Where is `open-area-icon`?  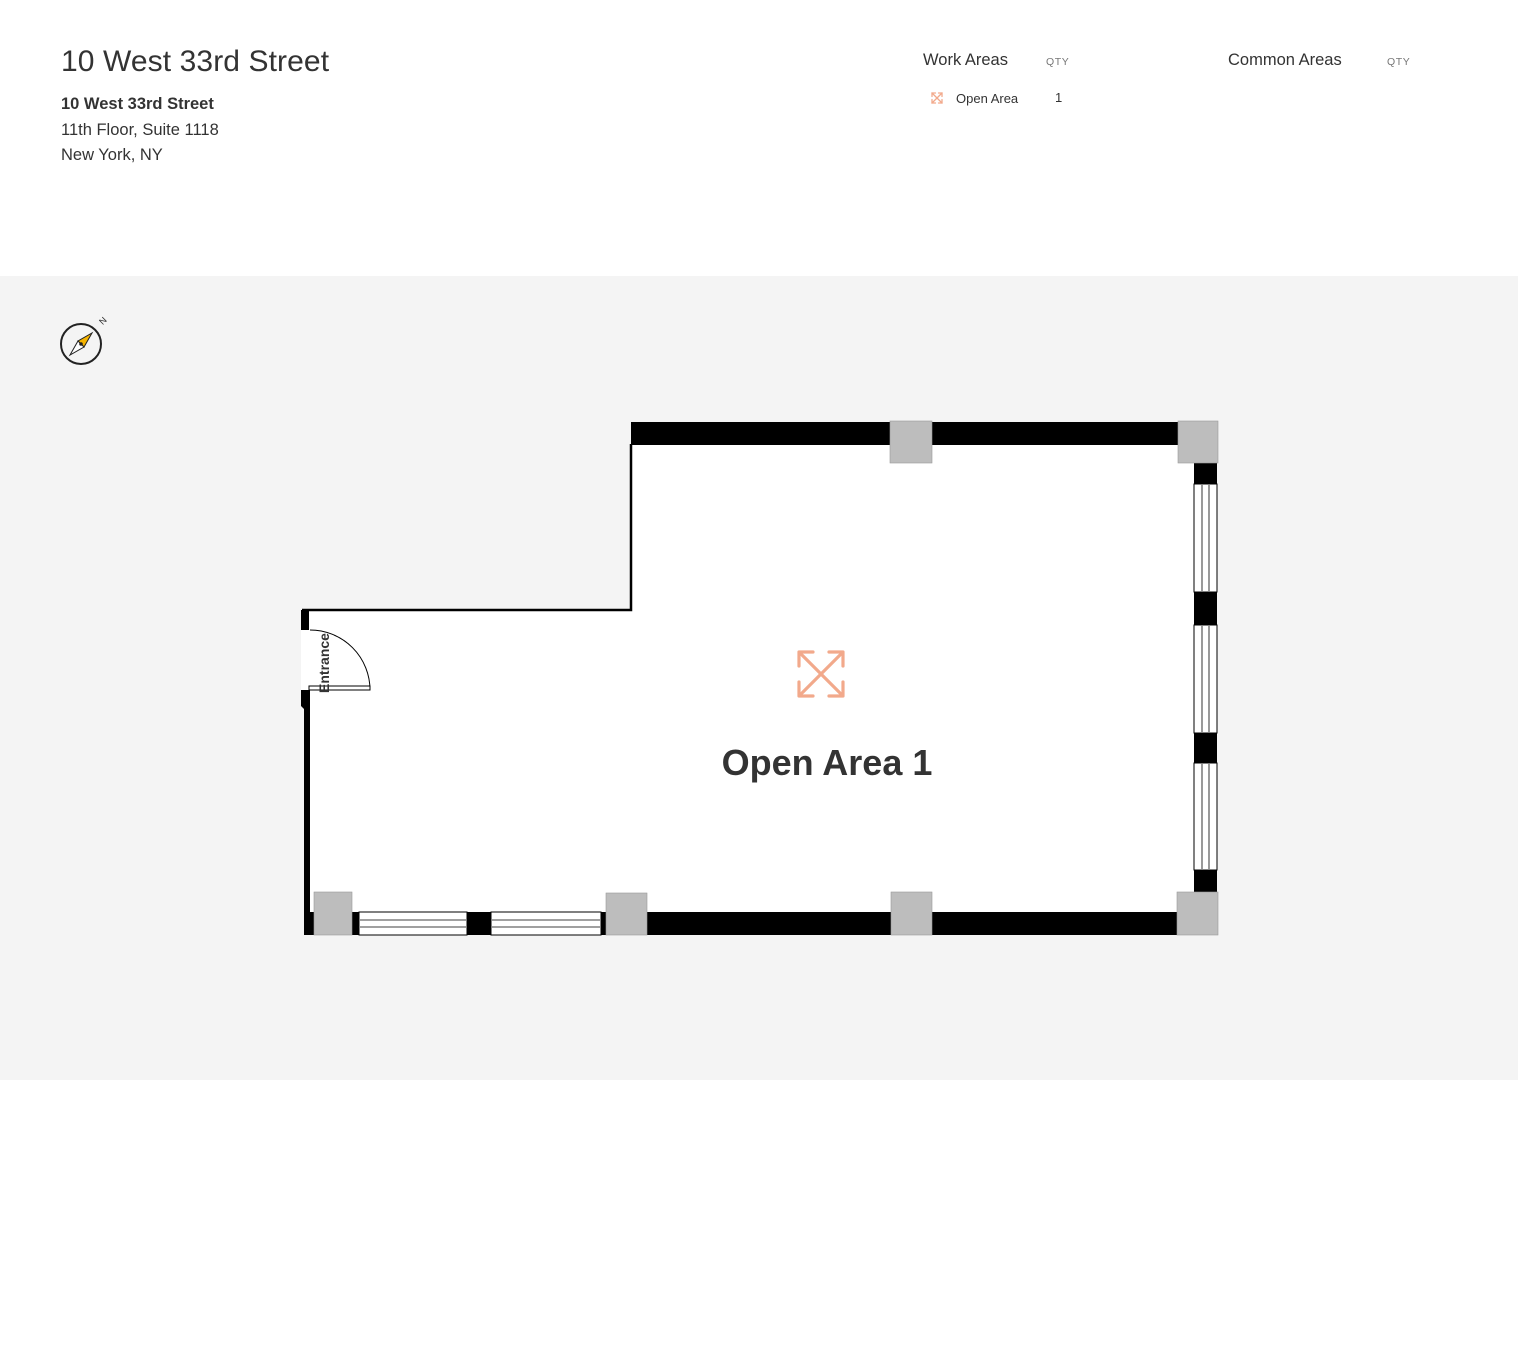 open-area-icon is located at coordinates (937, 98).